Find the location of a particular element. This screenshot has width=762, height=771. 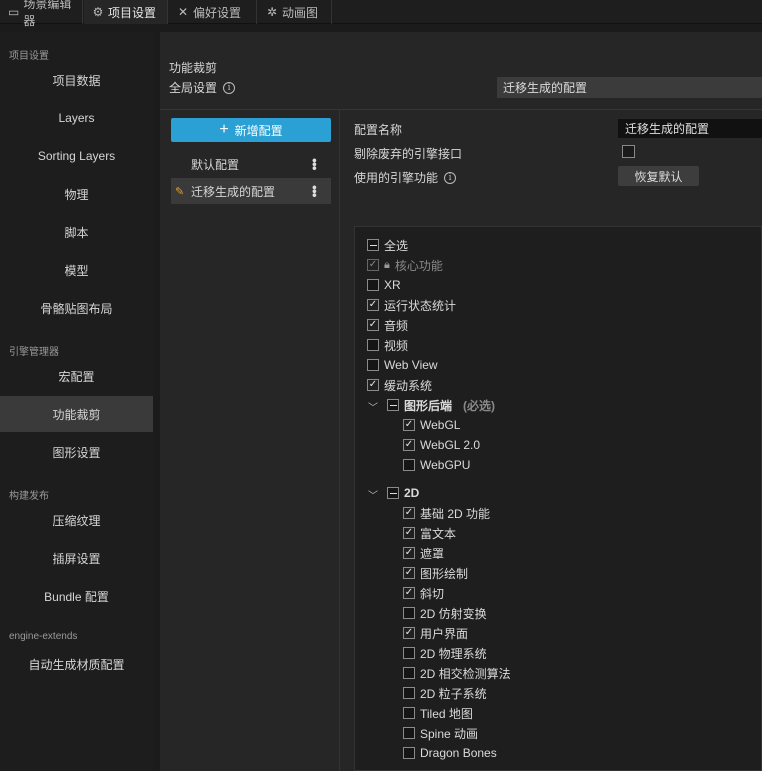

deprecated-api-checkbox is located at coordinates (628, 151).